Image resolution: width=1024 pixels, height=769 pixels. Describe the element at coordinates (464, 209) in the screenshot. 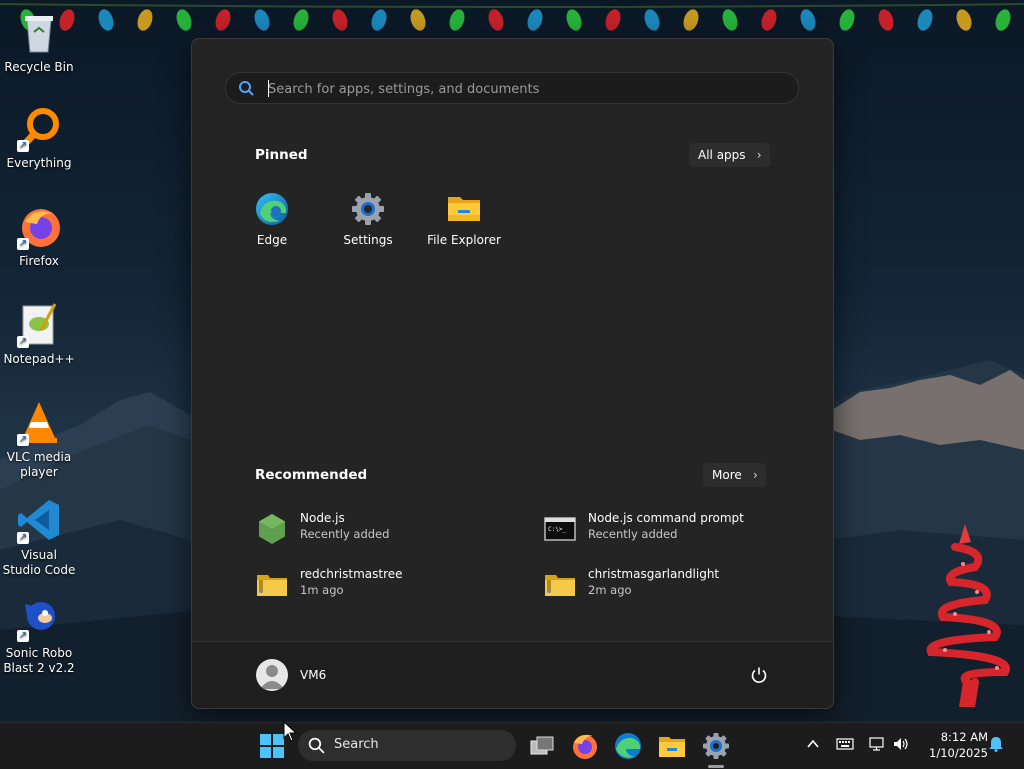

I see `folder-icon` at that location.